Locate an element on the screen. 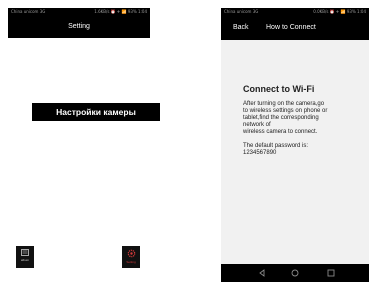 This screenshot has height=286, width=375. navigation-bar is located at coordinates (295, 273).